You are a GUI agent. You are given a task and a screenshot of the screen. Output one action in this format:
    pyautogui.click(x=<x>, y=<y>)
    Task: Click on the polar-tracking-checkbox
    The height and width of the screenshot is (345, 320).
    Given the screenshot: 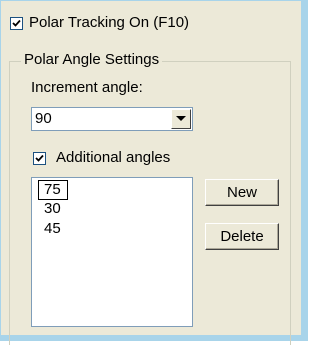 What is the action you would take?
    pyautogui.click(x=16, y=23)
    